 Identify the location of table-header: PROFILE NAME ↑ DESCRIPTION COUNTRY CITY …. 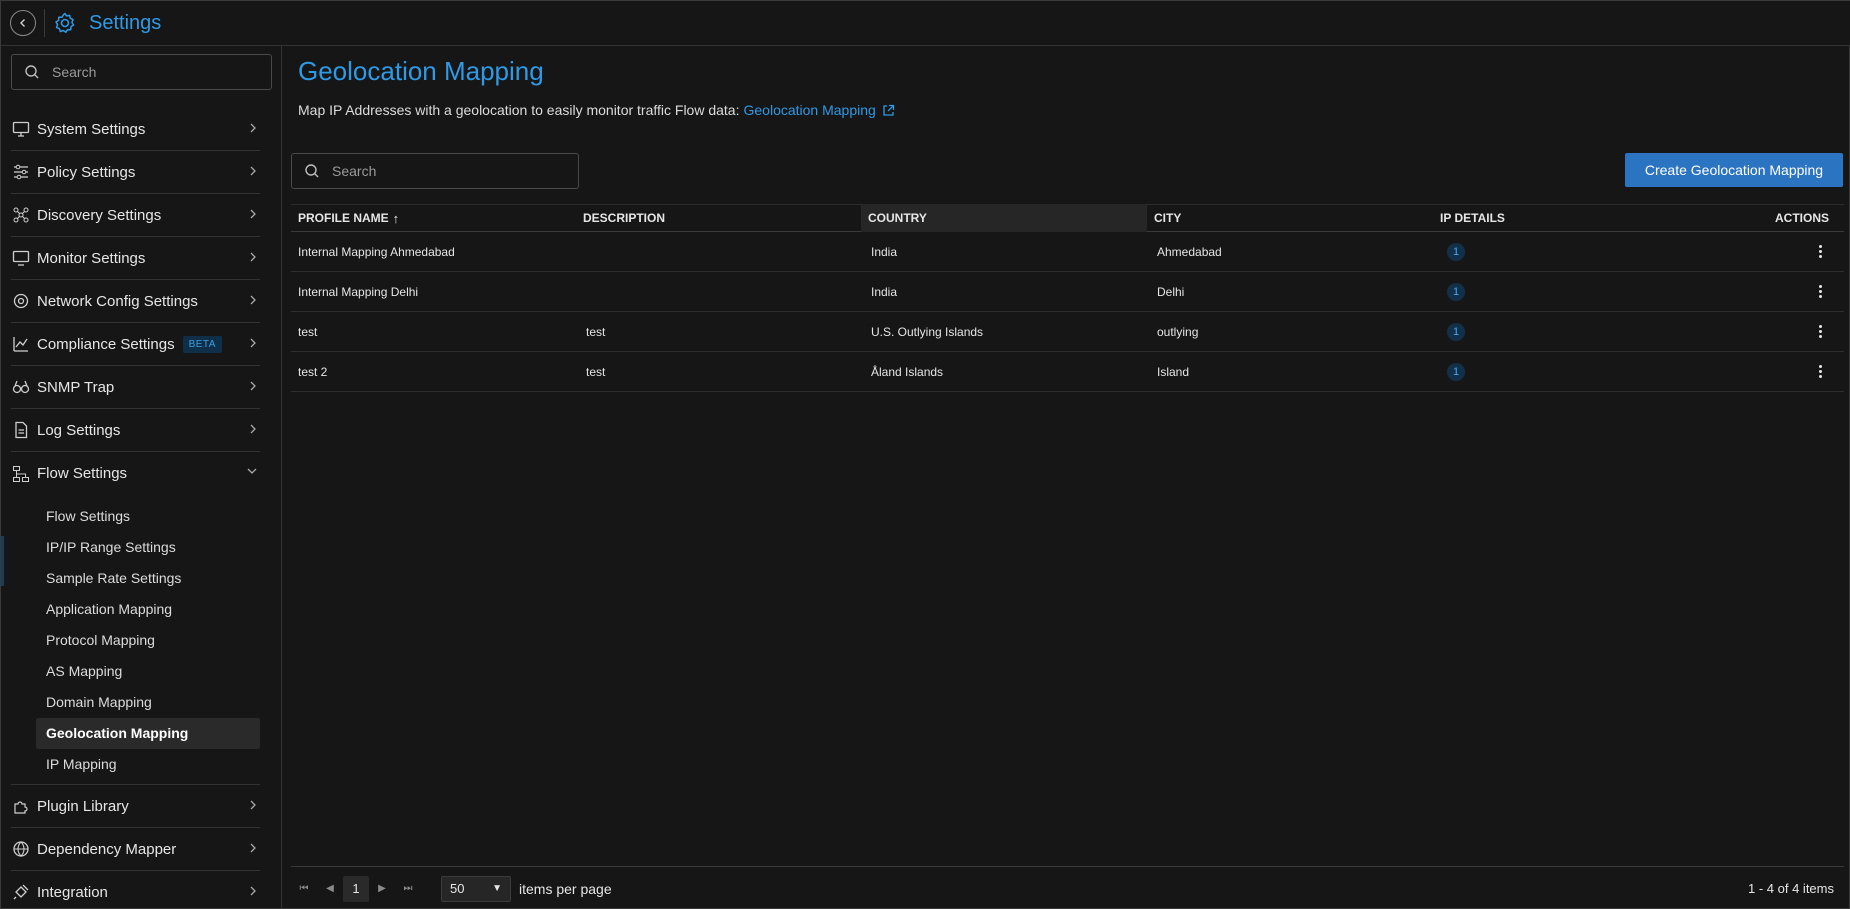
(1067, 218).